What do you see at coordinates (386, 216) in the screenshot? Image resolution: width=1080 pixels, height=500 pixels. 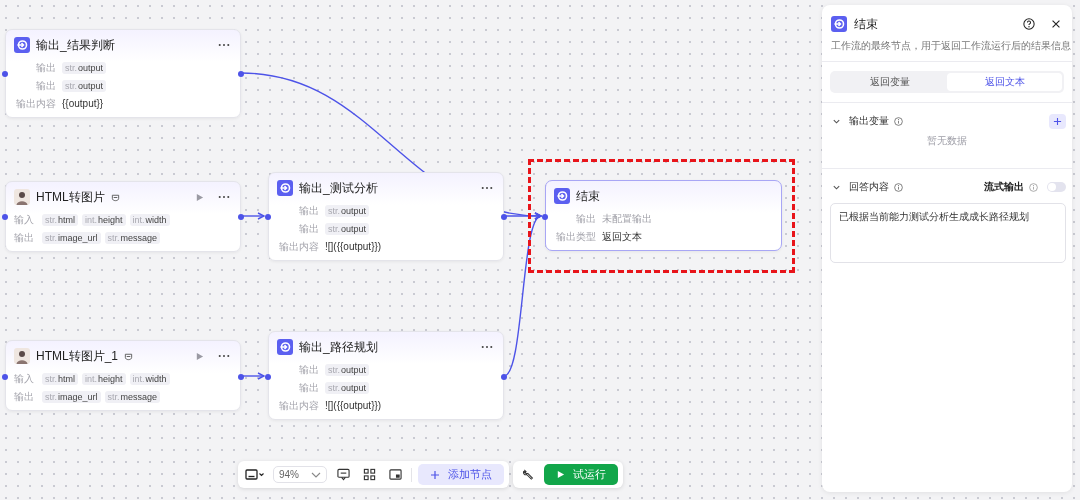 I see `workflow-node: 输出_测试分析 输出 str.output 输出 str.output 输出内容 ![]({{output}})` at bounding box center [386, 216].